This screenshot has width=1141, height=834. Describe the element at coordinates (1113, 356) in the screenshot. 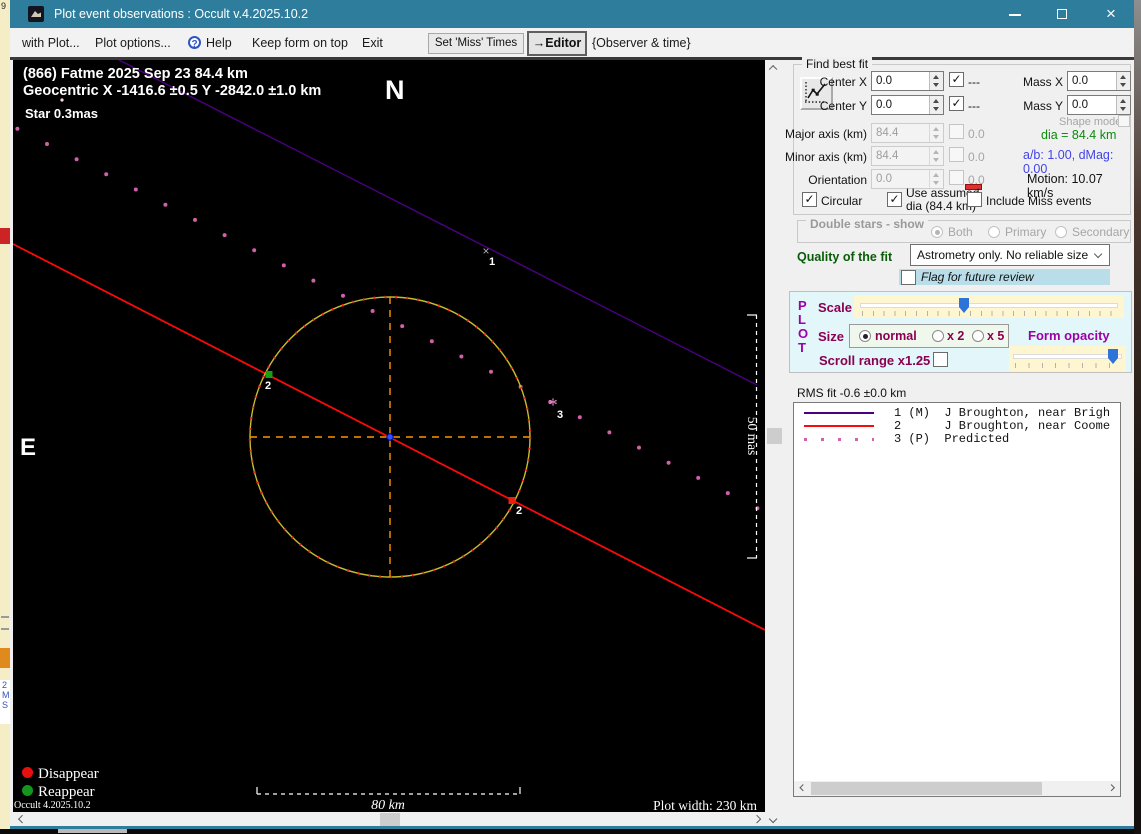

I see `form-opacity-thumb` at that location.